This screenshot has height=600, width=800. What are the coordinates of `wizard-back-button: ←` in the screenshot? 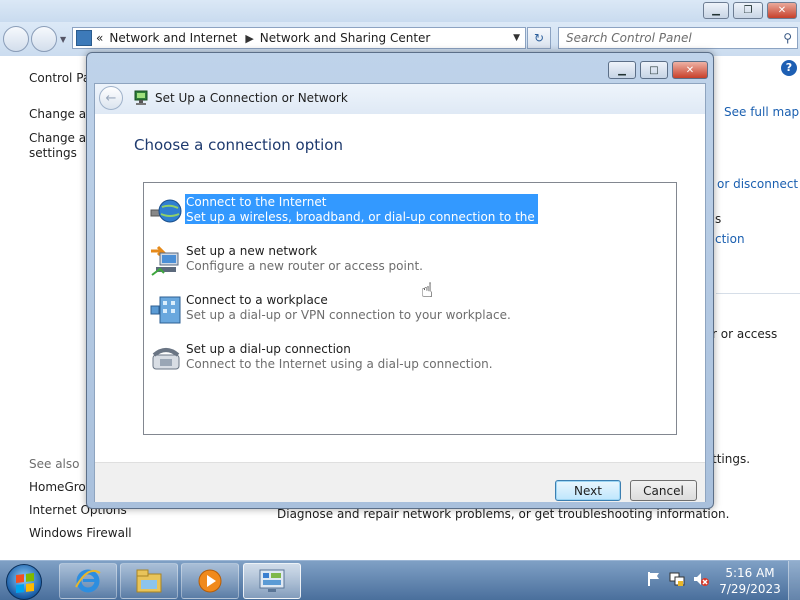 It's located at (111, 98).